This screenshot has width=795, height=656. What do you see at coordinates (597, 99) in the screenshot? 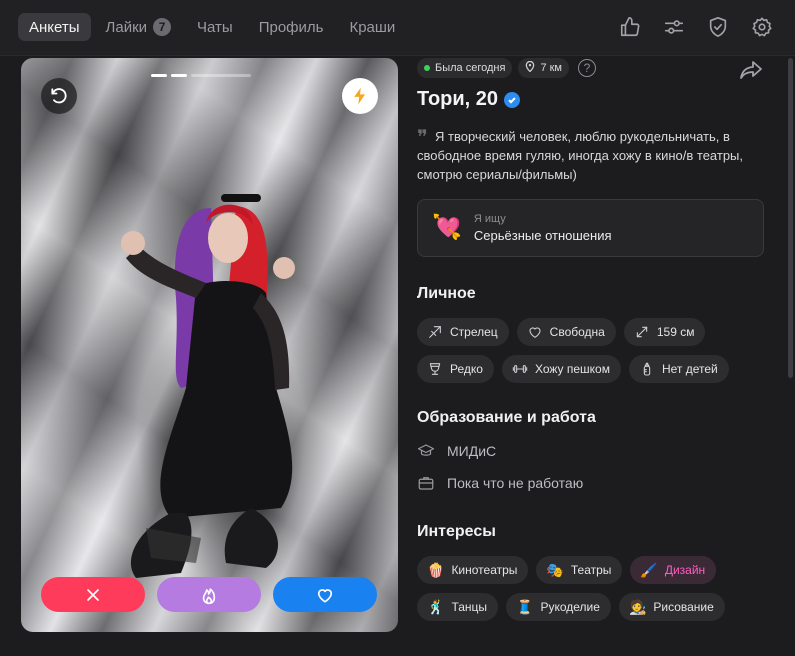
I see `name-row: Тори, 20` at bounding box center [597, 99].